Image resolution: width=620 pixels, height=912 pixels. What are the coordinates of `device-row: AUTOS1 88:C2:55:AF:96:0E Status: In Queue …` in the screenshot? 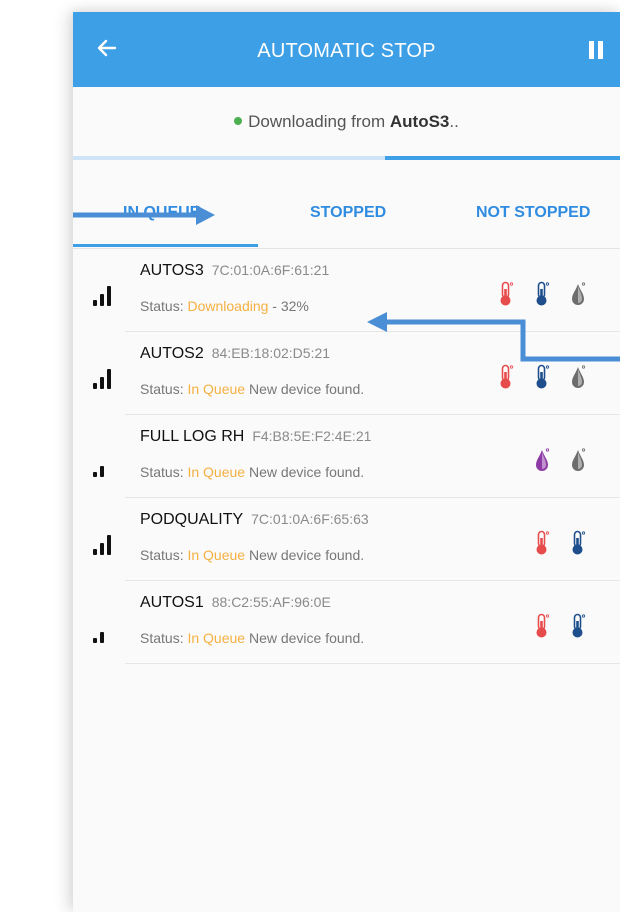 It's located at (346, 622).